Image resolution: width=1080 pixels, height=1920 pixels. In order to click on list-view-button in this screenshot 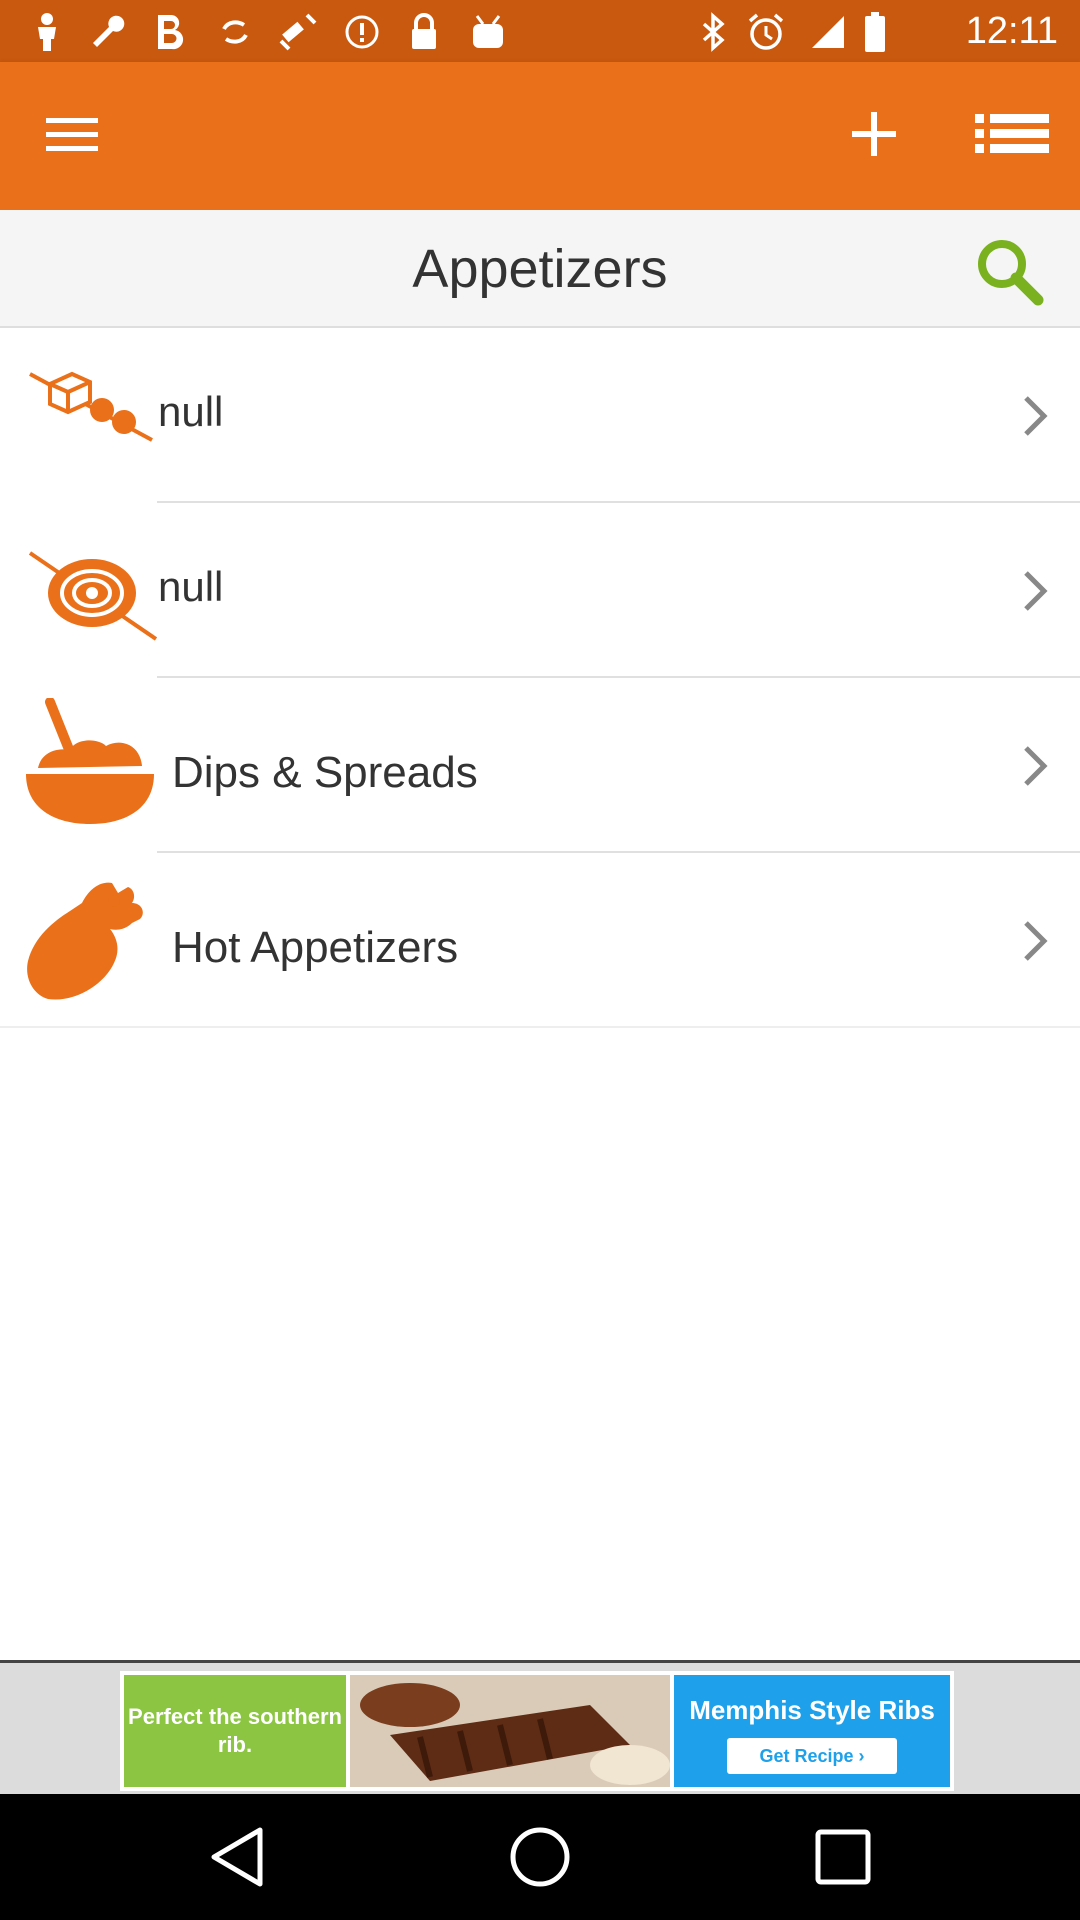, I will do `click(1012, 134)`.